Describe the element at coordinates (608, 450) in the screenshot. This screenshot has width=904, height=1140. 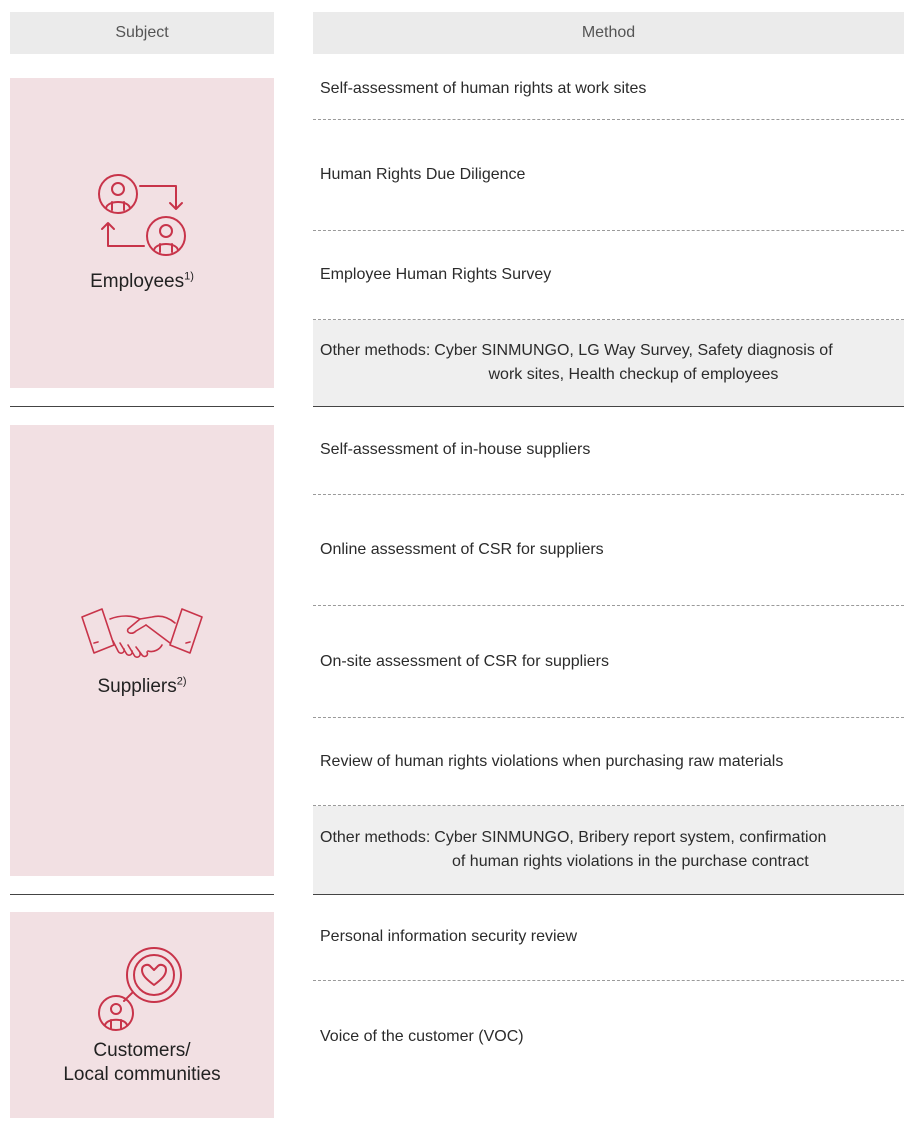
I see `method-row: Self-assessment of in-house suppliers` at that location.